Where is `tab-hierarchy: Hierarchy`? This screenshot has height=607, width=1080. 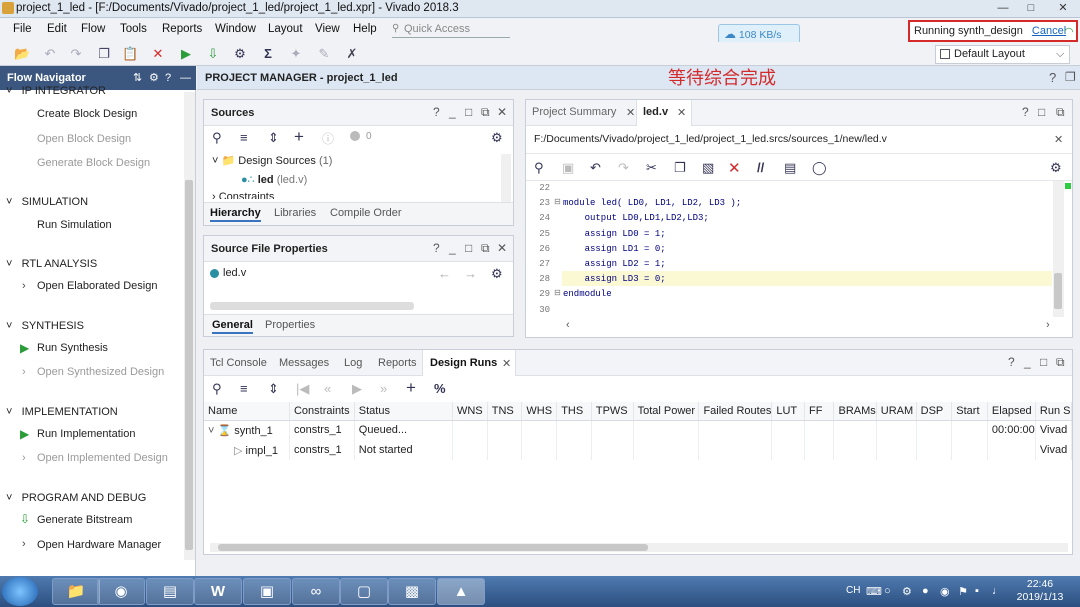 tab-hierarchy: Hierarchy is located at coordinates (235, 214).